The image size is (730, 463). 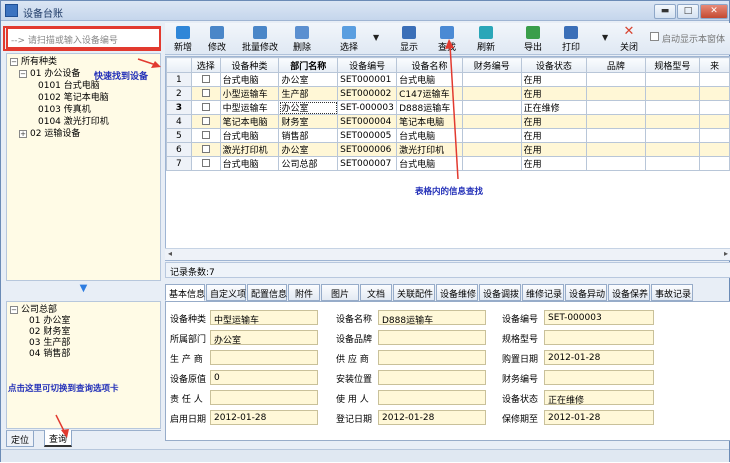 What do you see at coordinates (432, 317) in the screenshot?
I see `field-name: D888运输车` at bounding box center [432, 317].